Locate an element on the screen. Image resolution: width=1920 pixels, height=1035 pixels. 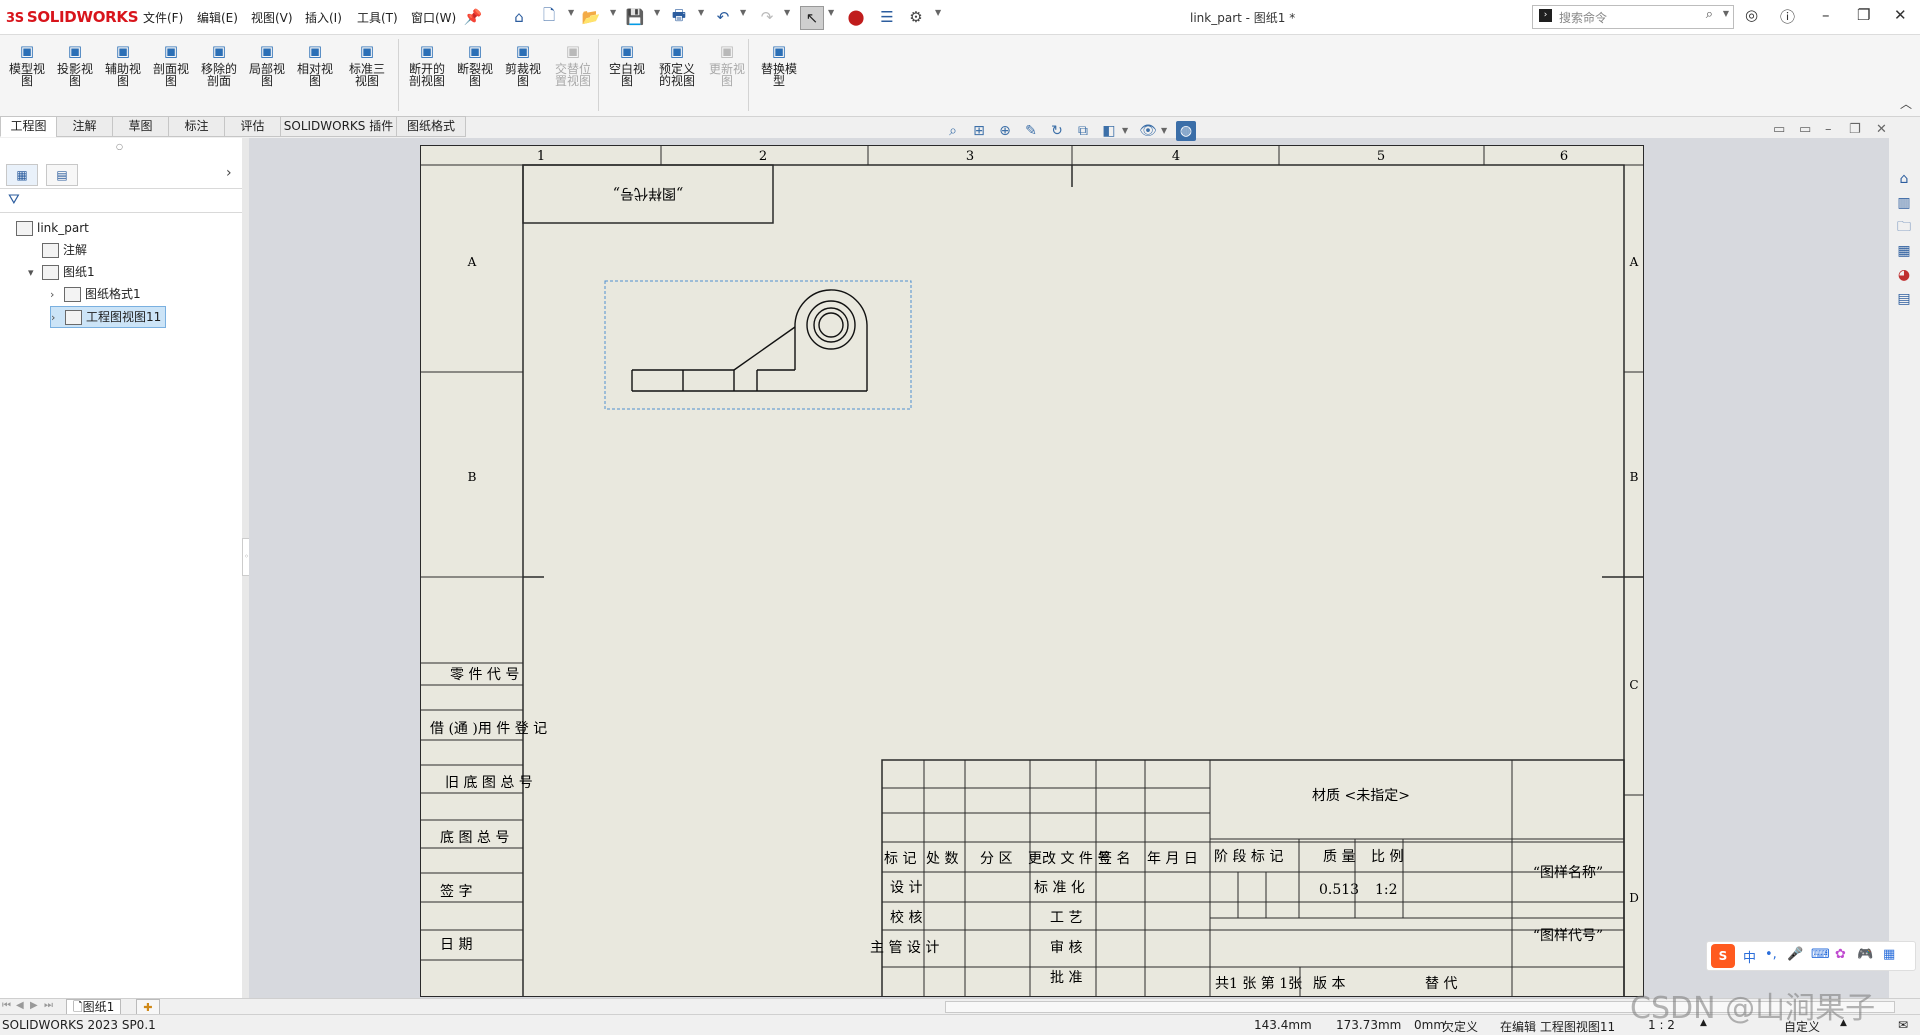
minimize-icon: – is located at coordinates (1826, 15).